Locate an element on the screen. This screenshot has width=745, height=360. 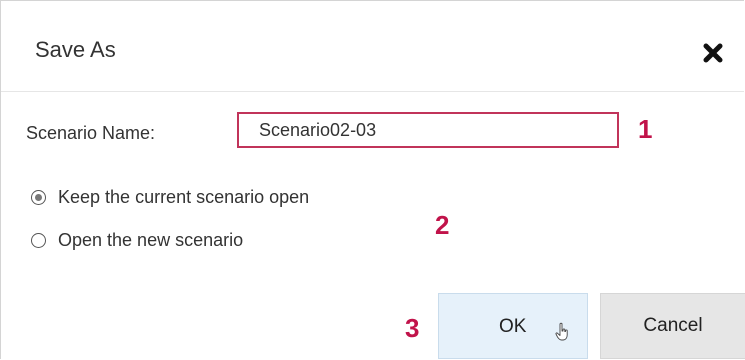
ok-button: OK is located at coordinates (513, 326).